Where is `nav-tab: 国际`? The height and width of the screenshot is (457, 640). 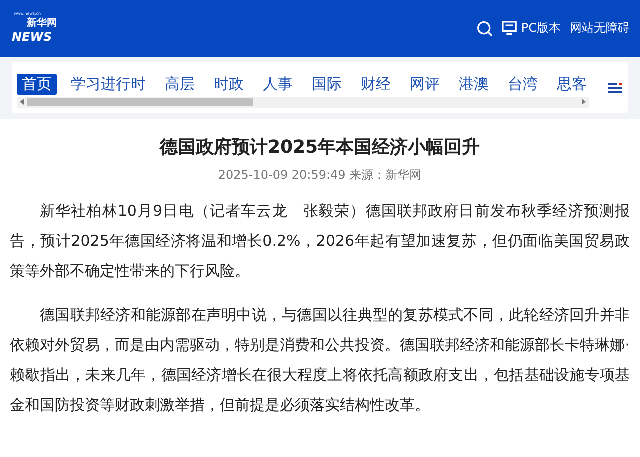
nav-tab: 国际 is located at coordinates (327, 84).